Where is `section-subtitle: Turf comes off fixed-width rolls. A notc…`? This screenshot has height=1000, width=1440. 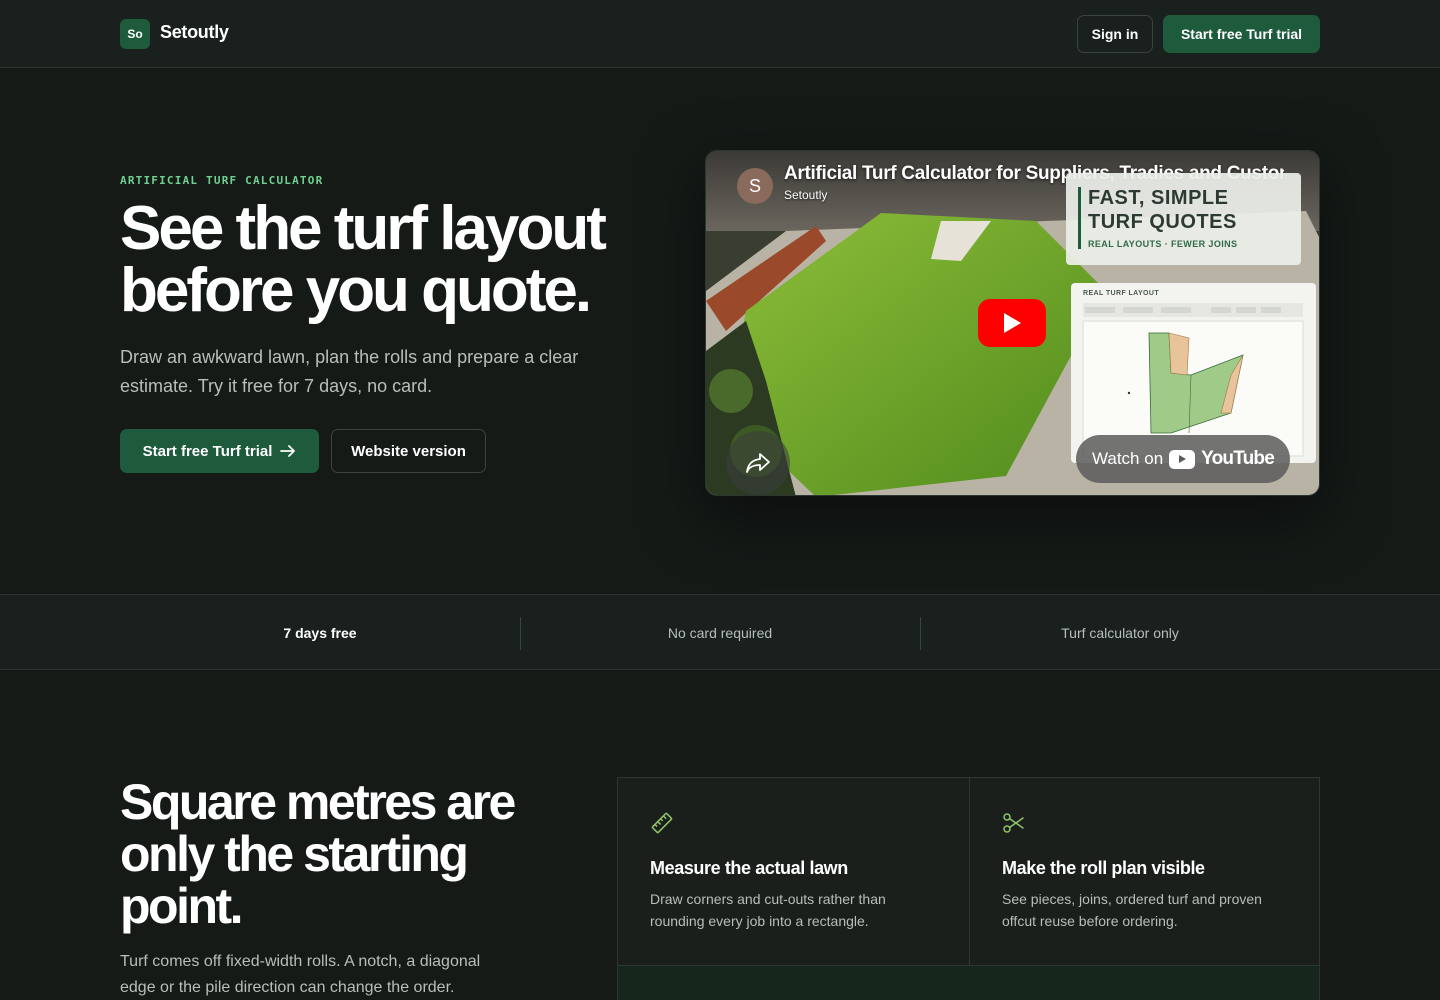 section-subtitle: Turf comes off fixed-width rolls. A notc… is located at coordinates (300, 974).